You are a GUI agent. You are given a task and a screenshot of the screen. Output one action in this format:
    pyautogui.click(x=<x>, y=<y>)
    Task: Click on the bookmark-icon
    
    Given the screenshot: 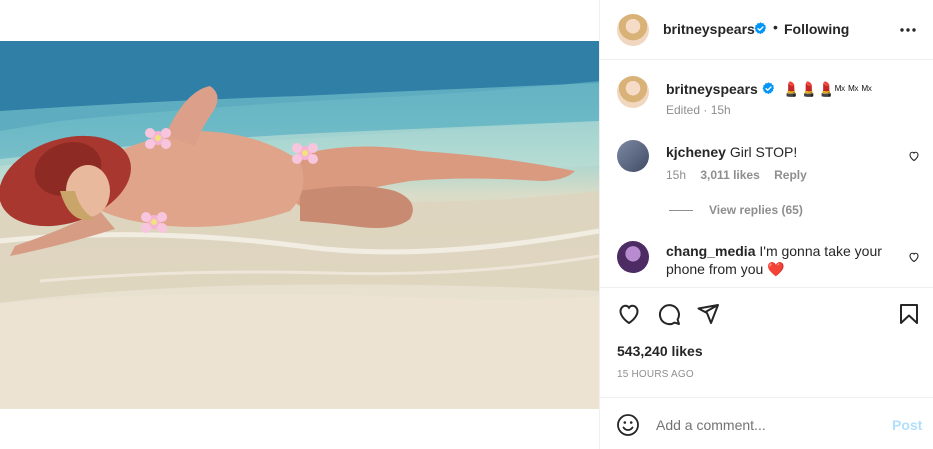 What is the action you would take?
    pyautogui.click(x=909, y=314)
    